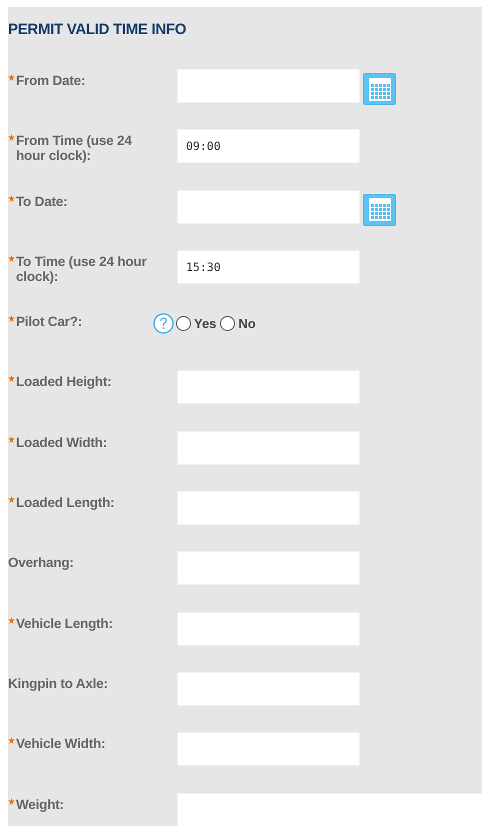  What do you see at coordinates (42, 201) in the screenshot?
I see `field-label: To Date:` at bounding box center [42, 201].